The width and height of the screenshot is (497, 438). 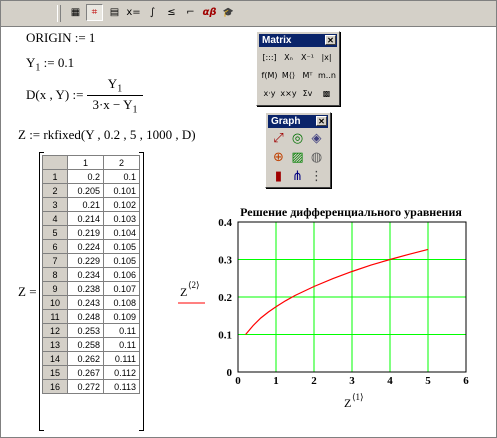 I want to click on table-cell: 0.104, so click(x=121, y=232).